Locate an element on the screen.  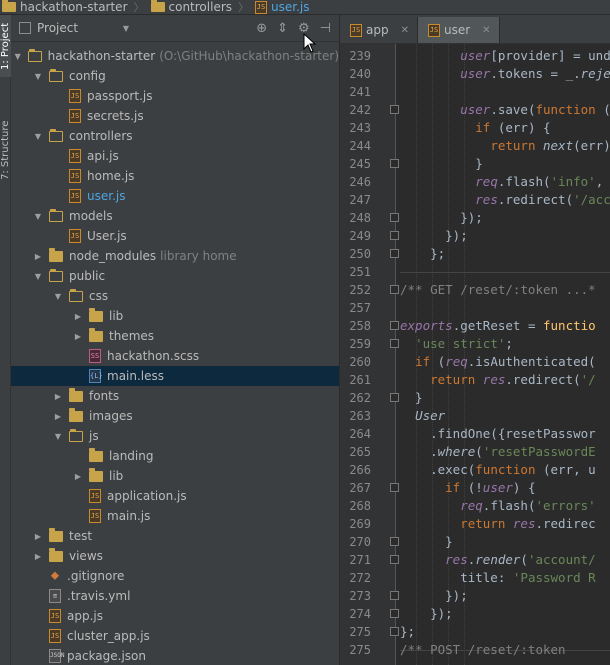
hide-icon: ⊣ is located at coordinates (325, 28).